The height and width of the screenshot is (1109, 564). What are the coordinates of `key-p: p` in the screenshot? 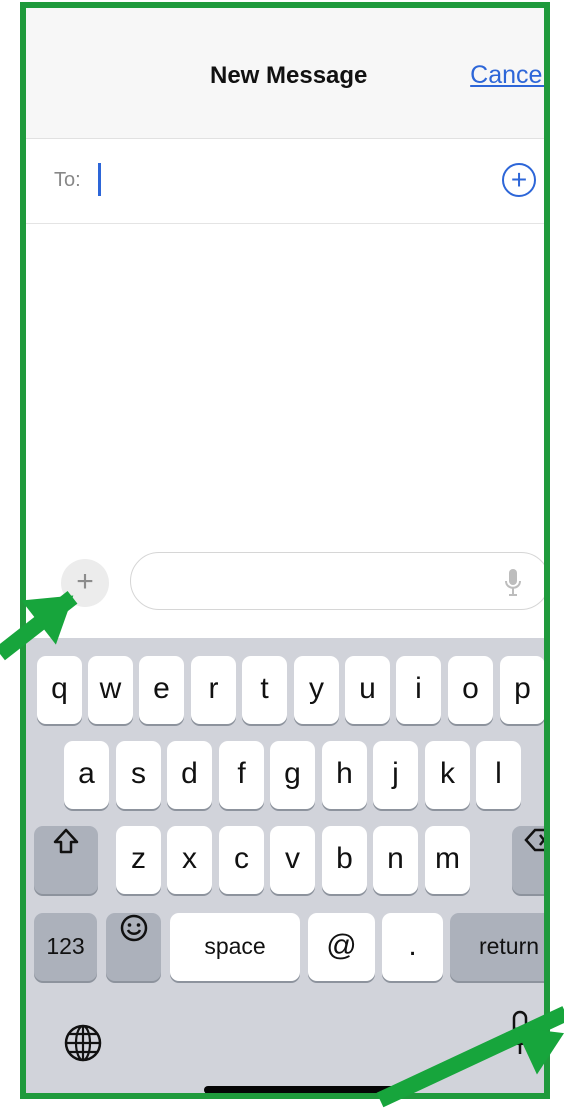 It's located at (522, 690).